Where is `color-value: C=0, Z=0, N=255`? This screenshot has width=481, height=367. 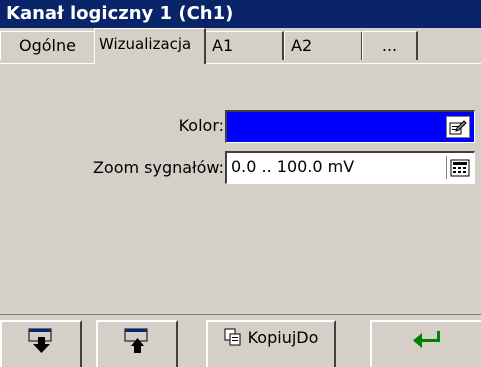
color-value: C=0, Z=0, N=255 is located at coordinates (304, 125).